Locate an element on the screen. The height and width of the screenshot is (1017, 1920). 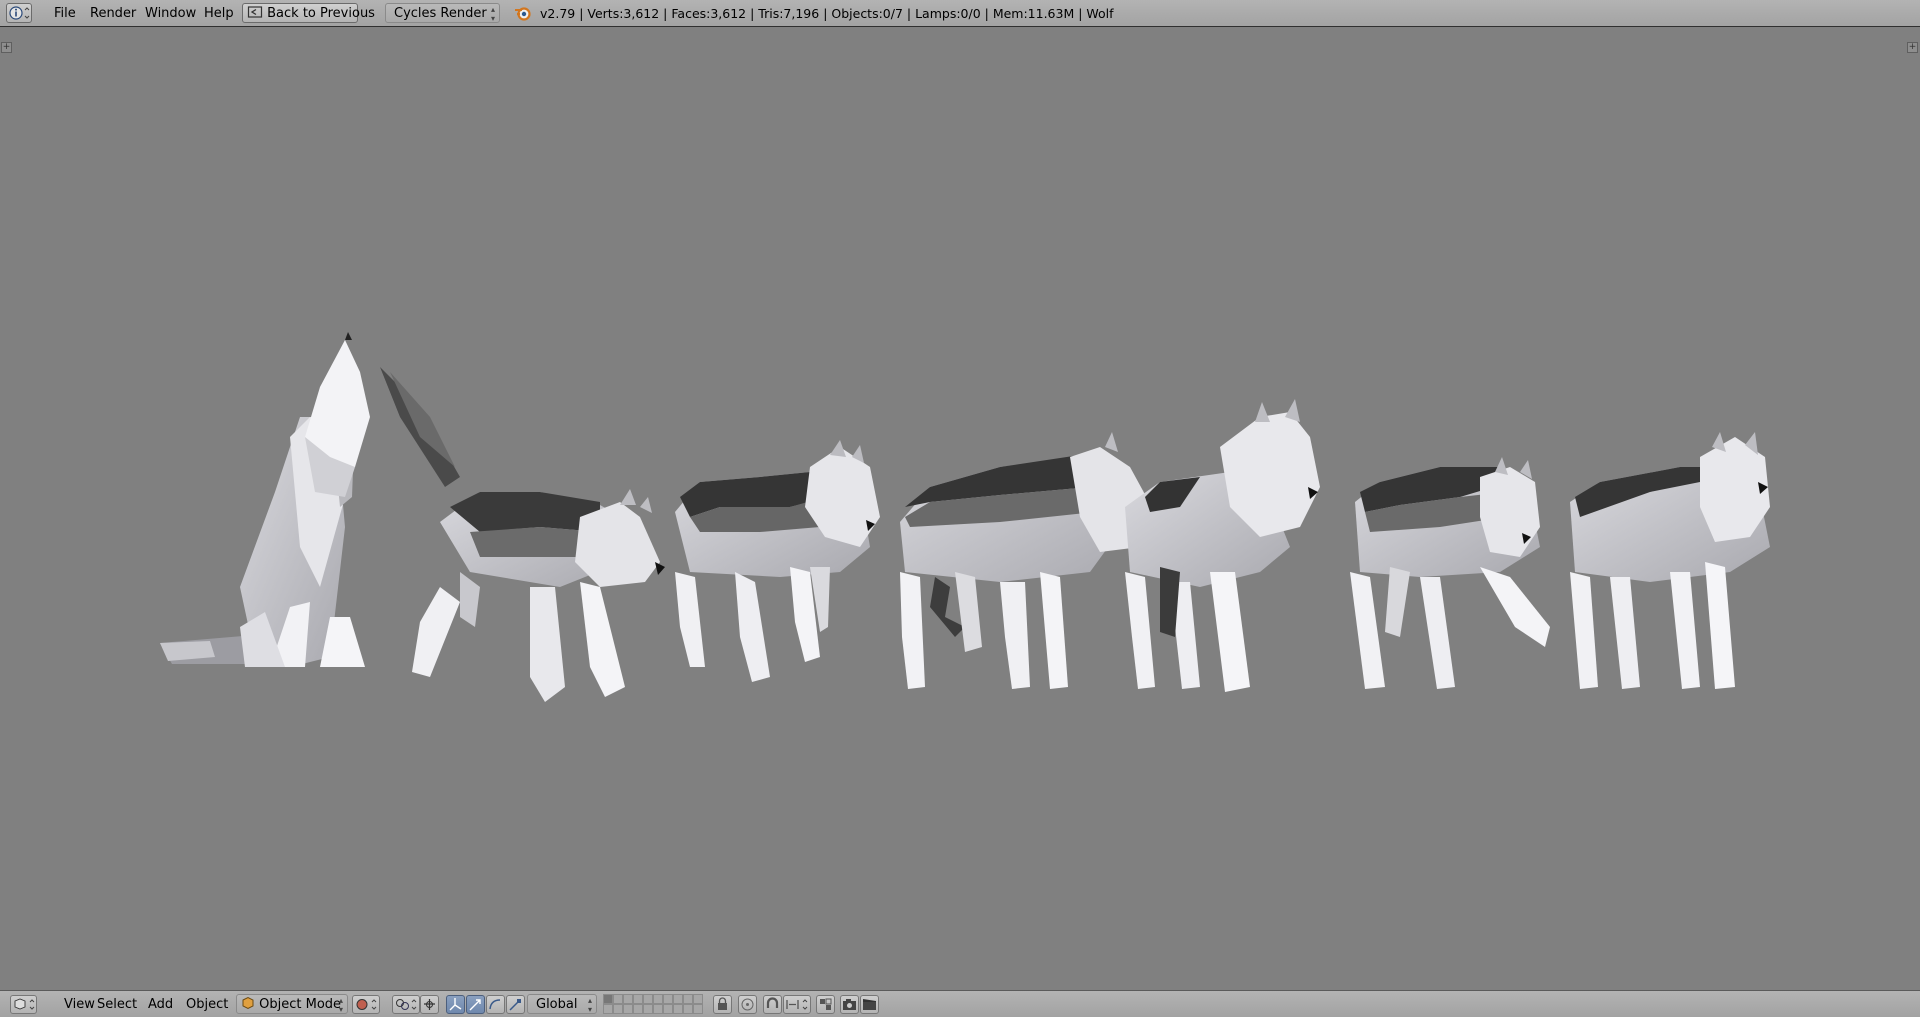
mode-select: Object Mode ▴ ▾ is located at coordinates (292, 1004).